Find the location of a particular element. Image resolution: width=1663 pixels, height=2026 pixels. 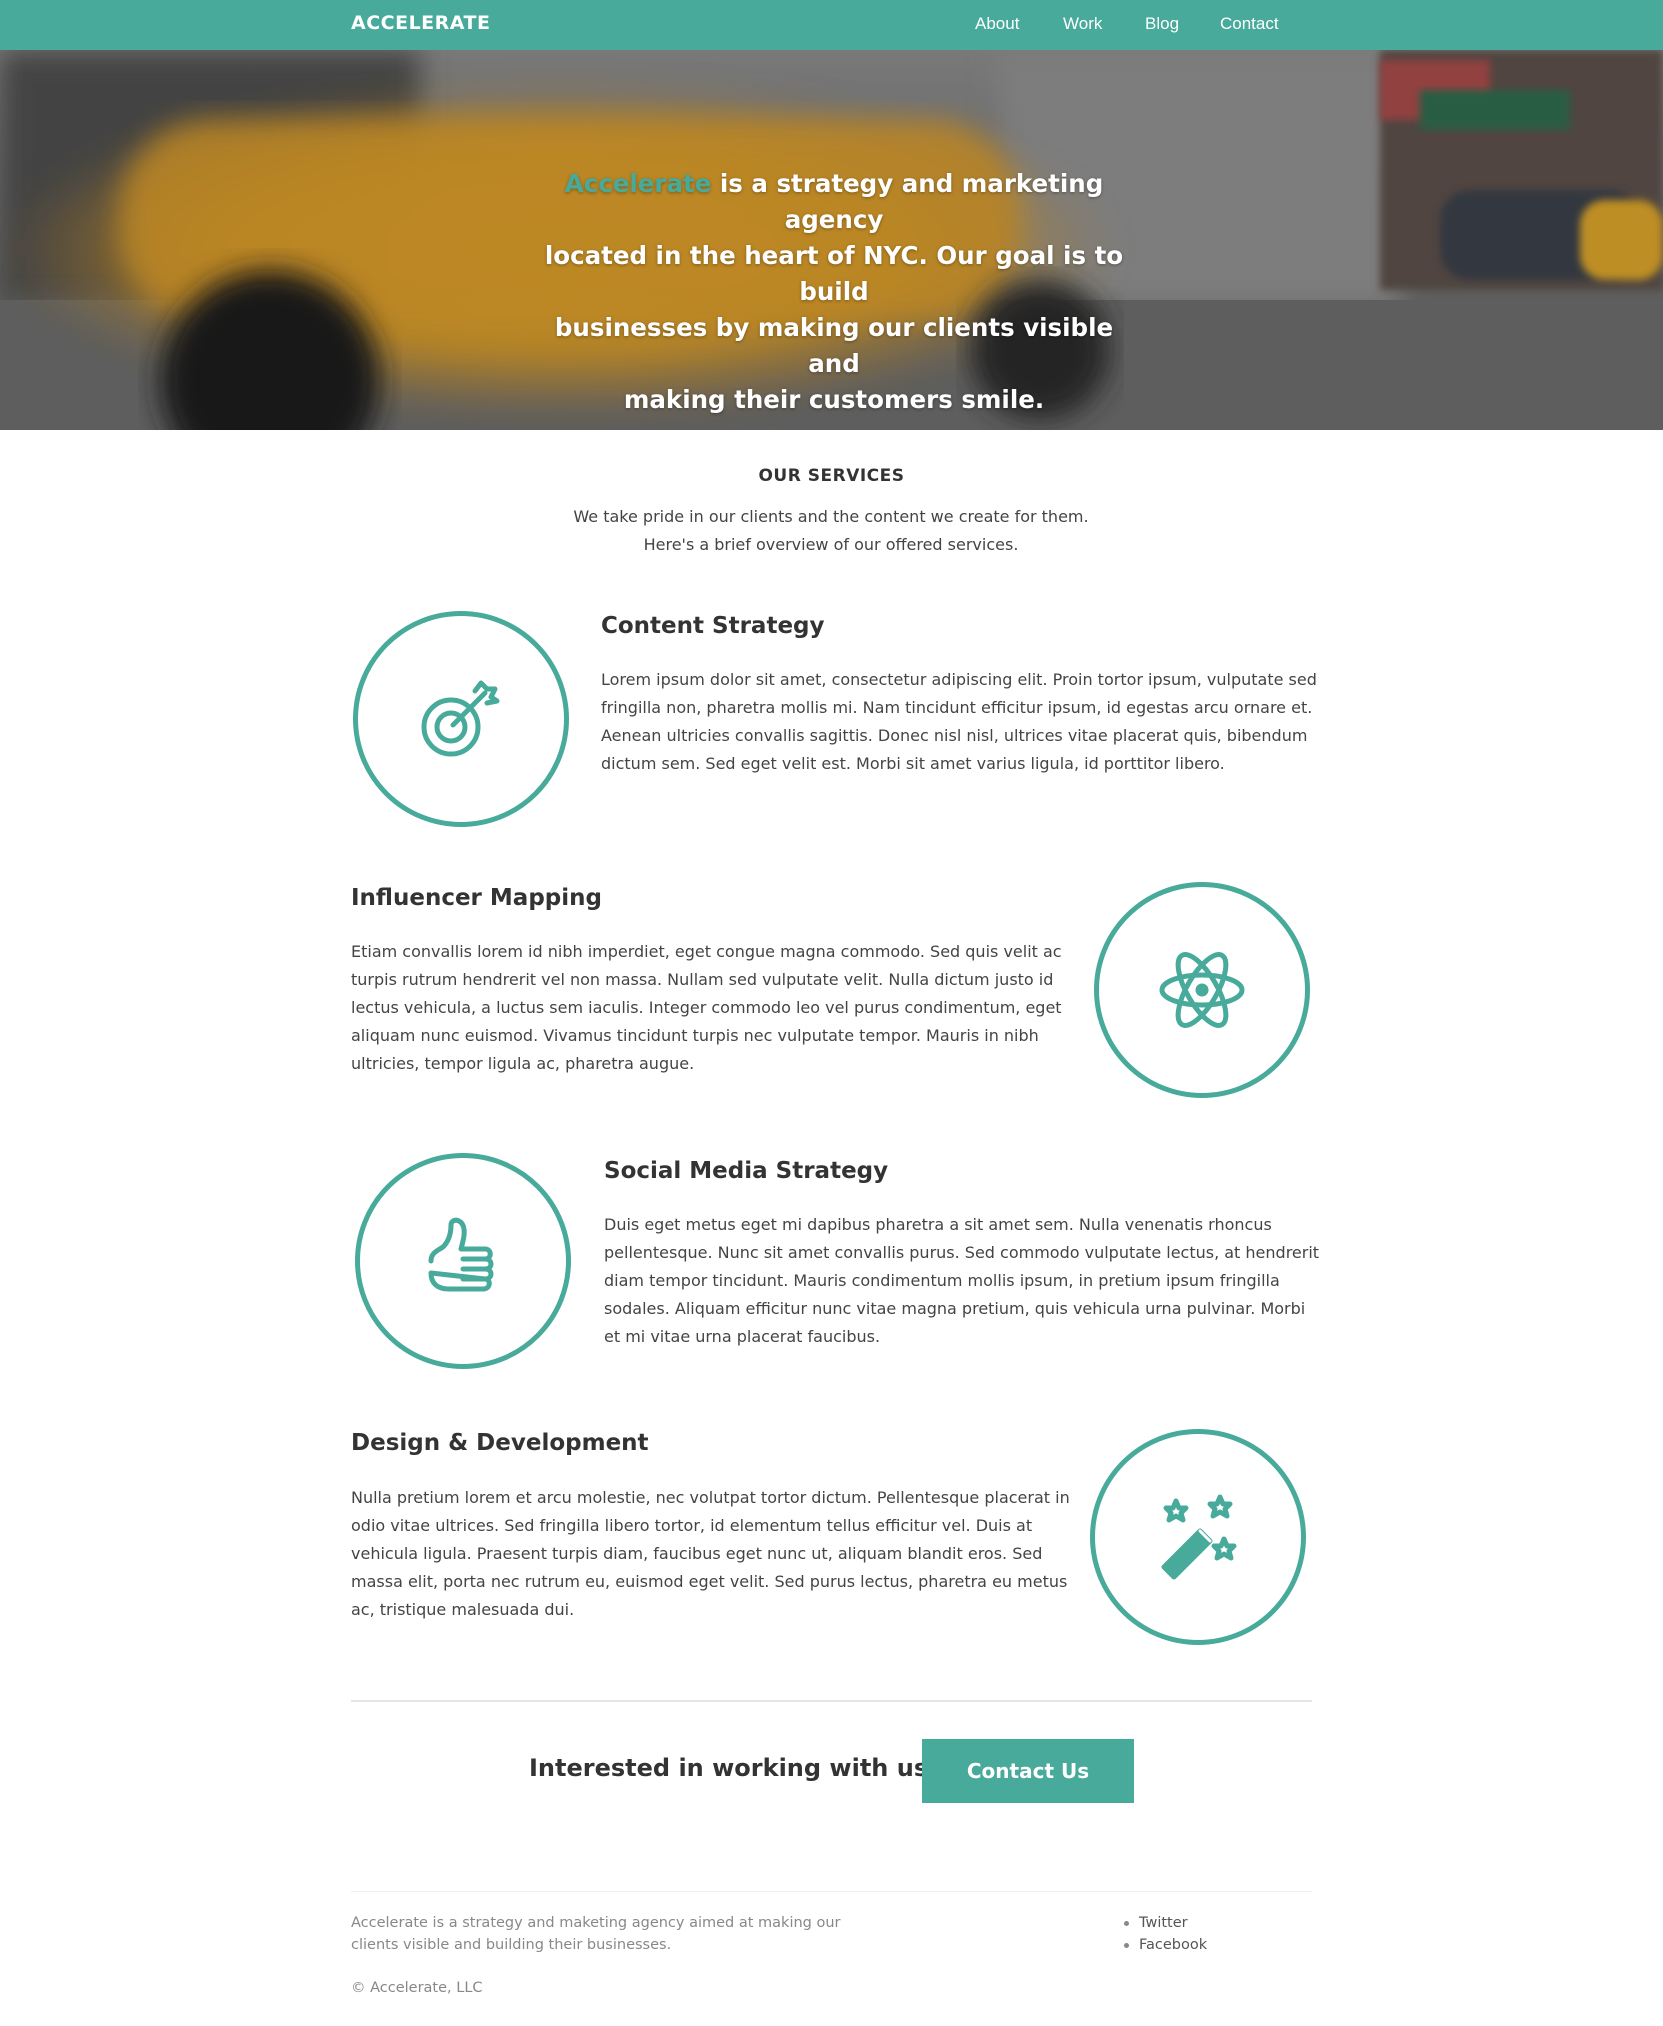

footer-link-facebook: Facebook is located at coordinates (1165, 1945).